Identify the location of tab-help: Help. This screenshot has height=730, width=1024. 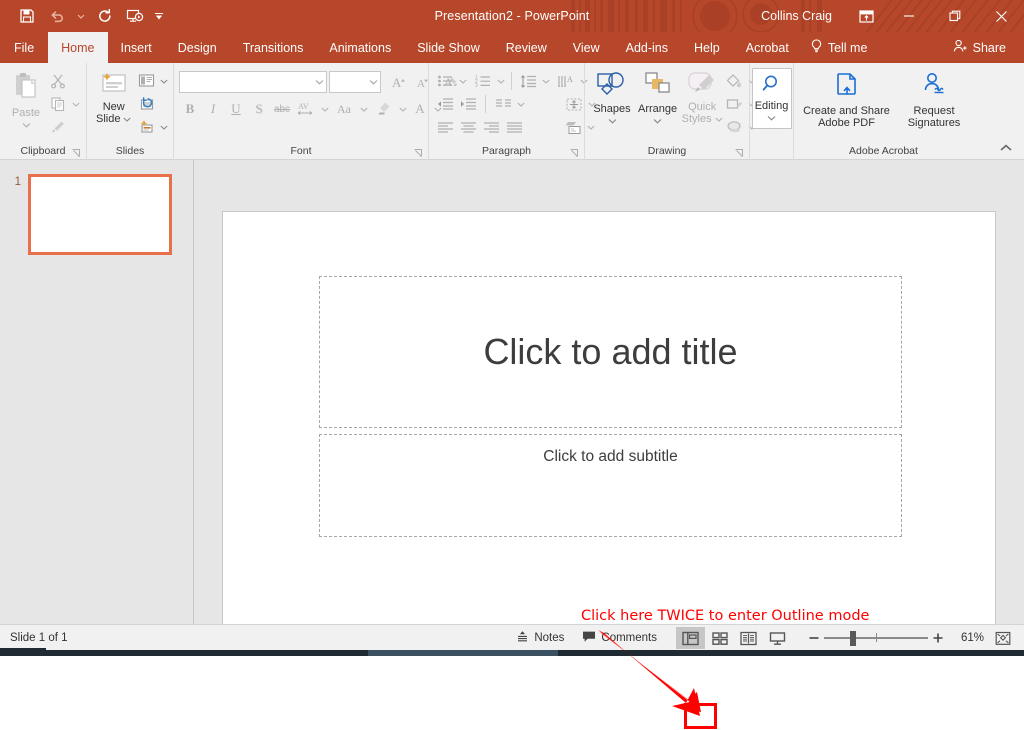
(707, 47).